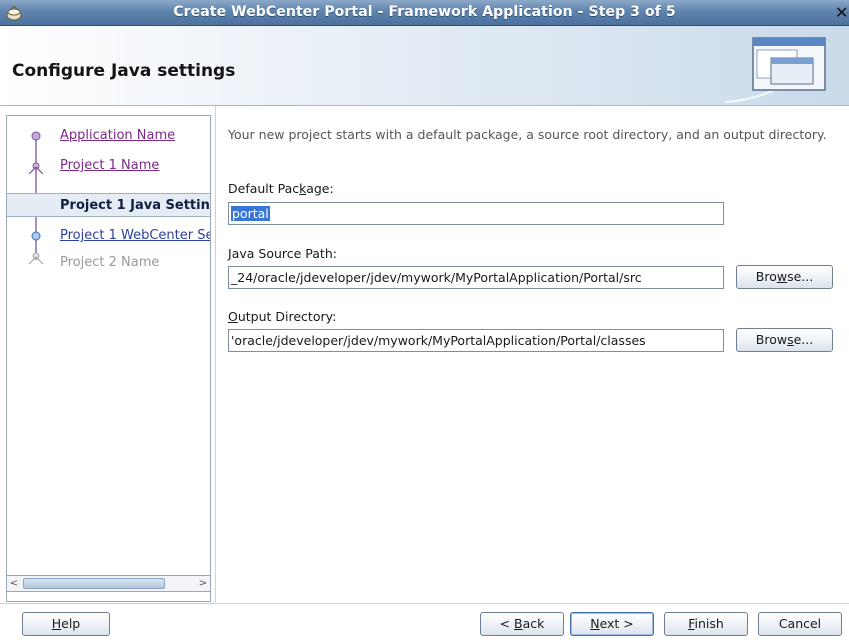 Image resolution: width=849 pixels, height=644 pixels. What do you see at coordinates (203, 583) in the screenshot?
I see `scroll-right-icon: >` at bounding box center [203, 583].